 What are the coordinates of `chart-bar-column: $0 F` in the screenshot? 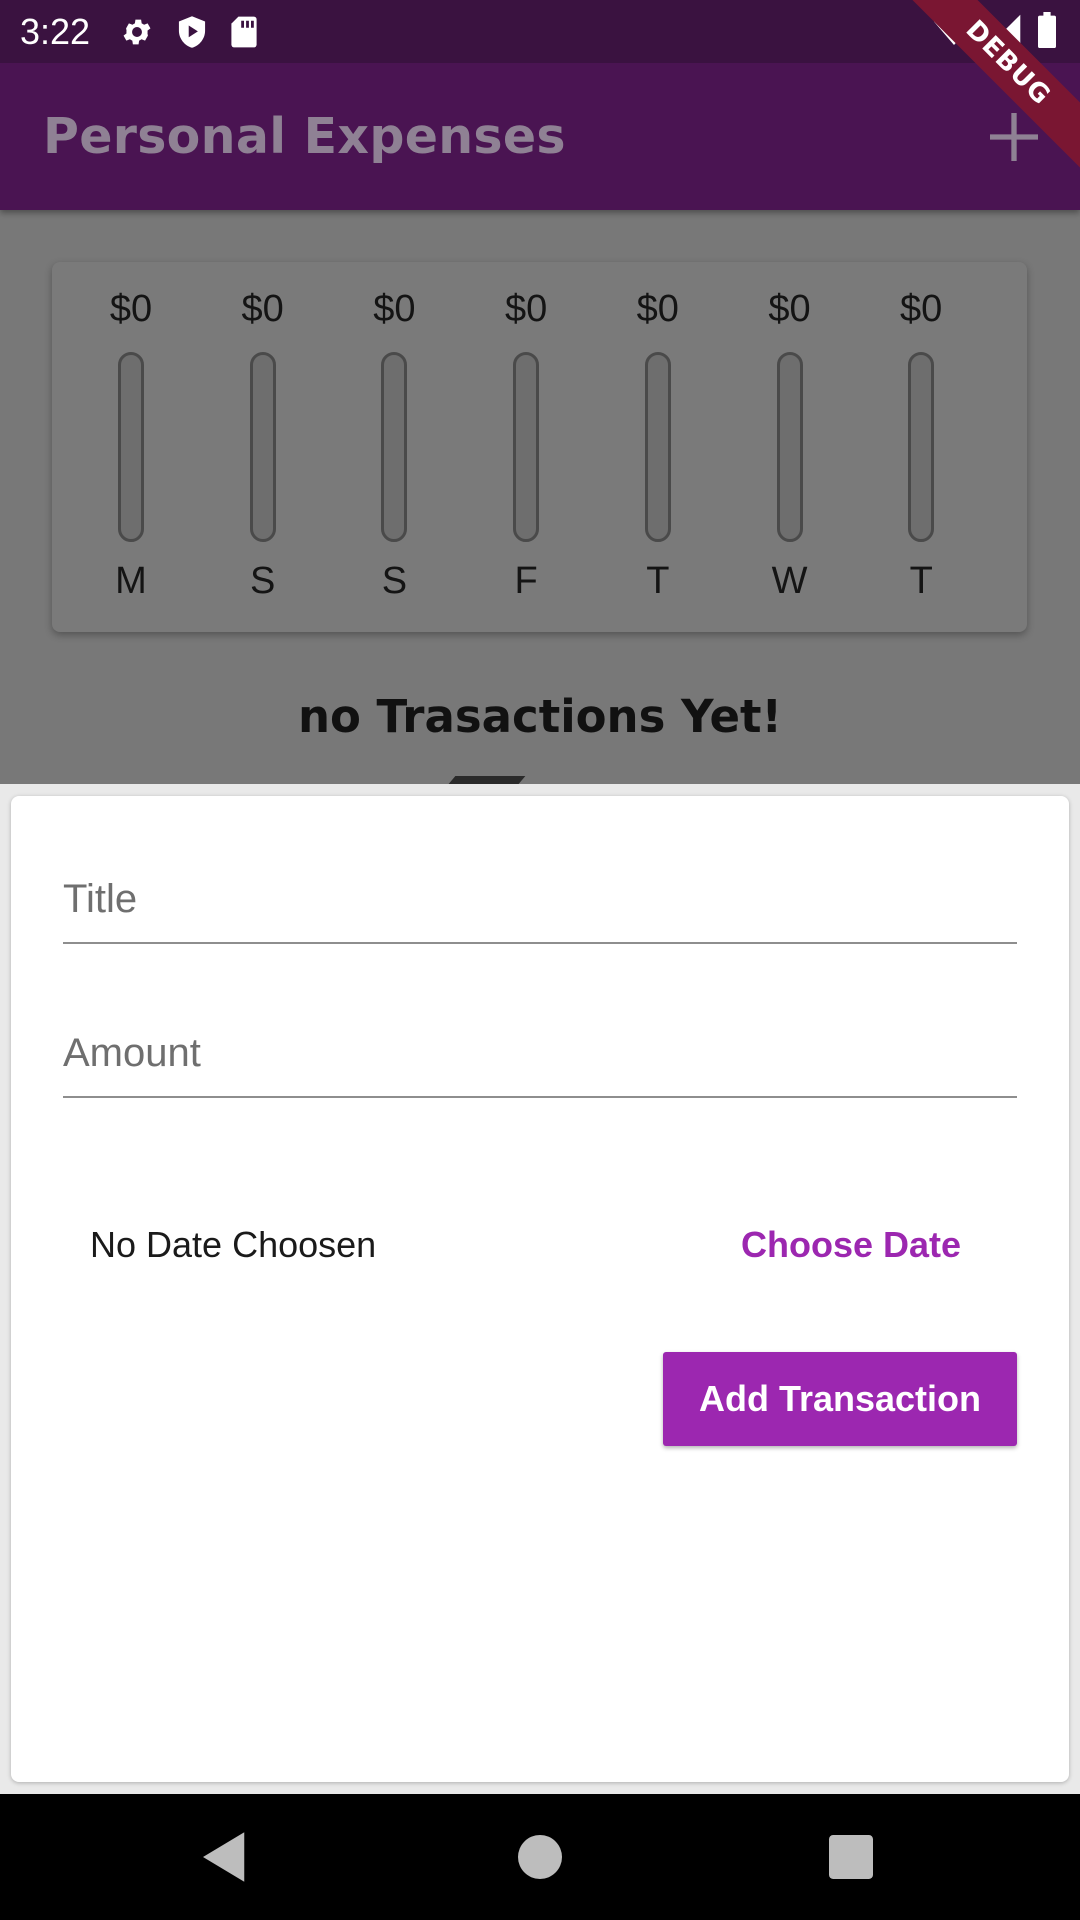 It's located at (526, 447).